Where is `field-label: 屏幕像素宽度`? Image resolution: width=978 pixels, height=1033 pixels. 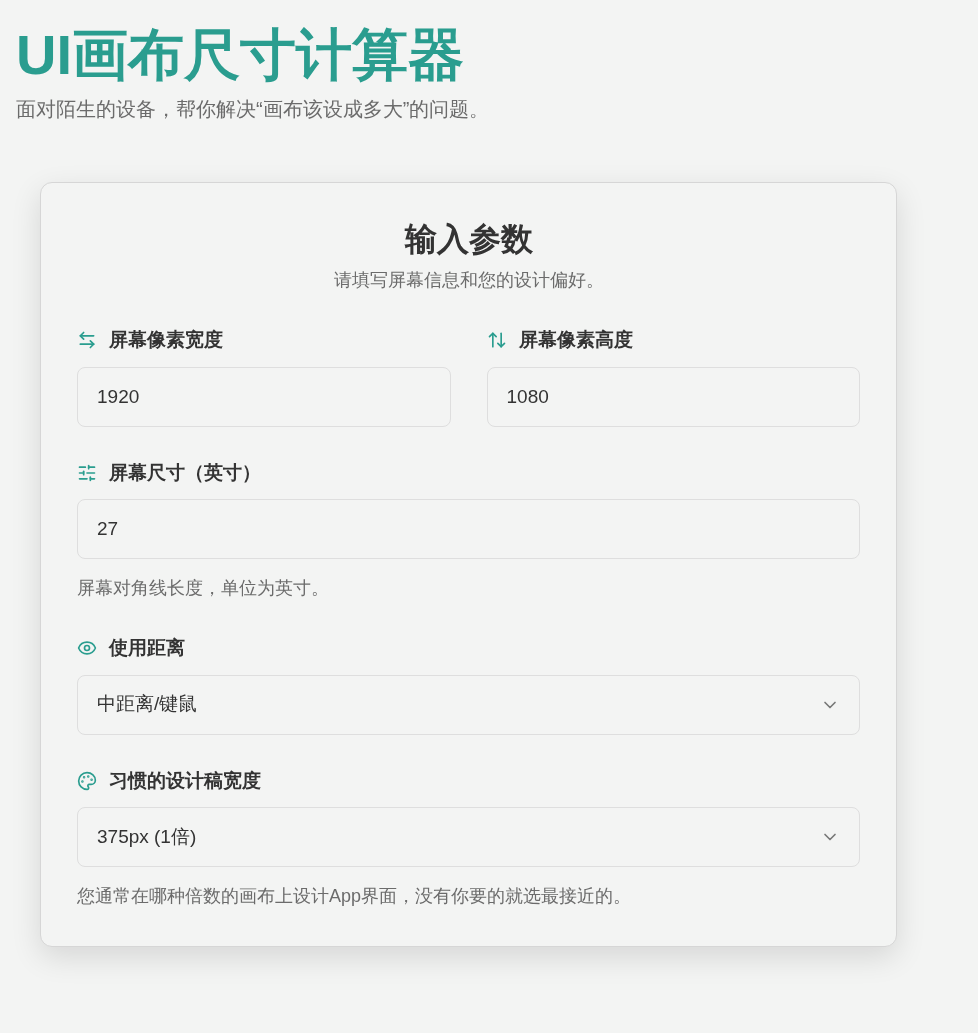 field-label: 屏幕像素宽度 is located at coordinates (166, 340).